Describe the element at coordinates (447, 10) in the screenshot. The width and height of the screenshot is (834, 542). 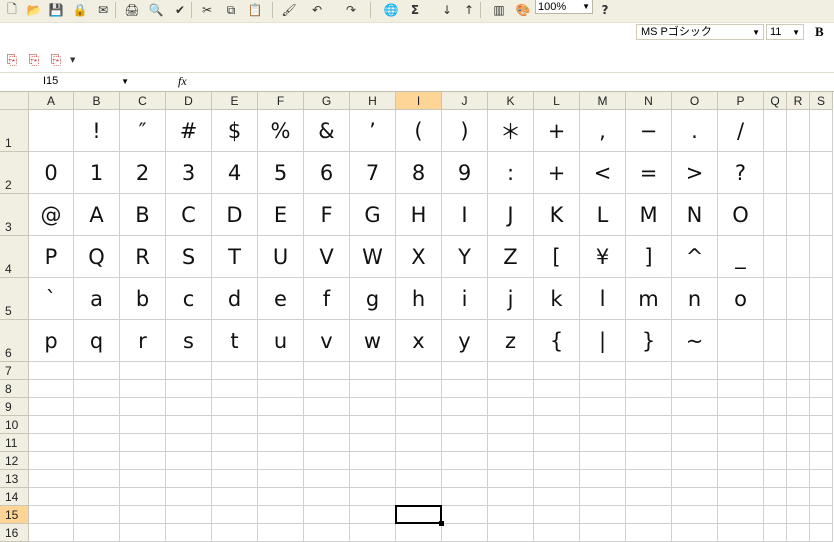
I see `sort-ascending-icon: ↓` at that location.